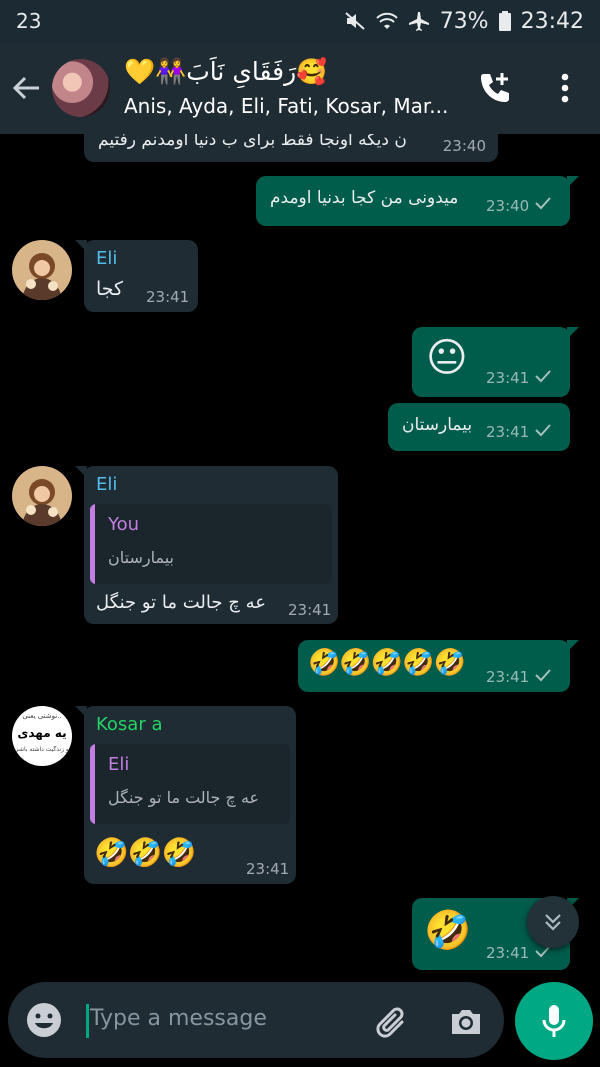  I want to click on message-text: کجا, so click(110, 289).